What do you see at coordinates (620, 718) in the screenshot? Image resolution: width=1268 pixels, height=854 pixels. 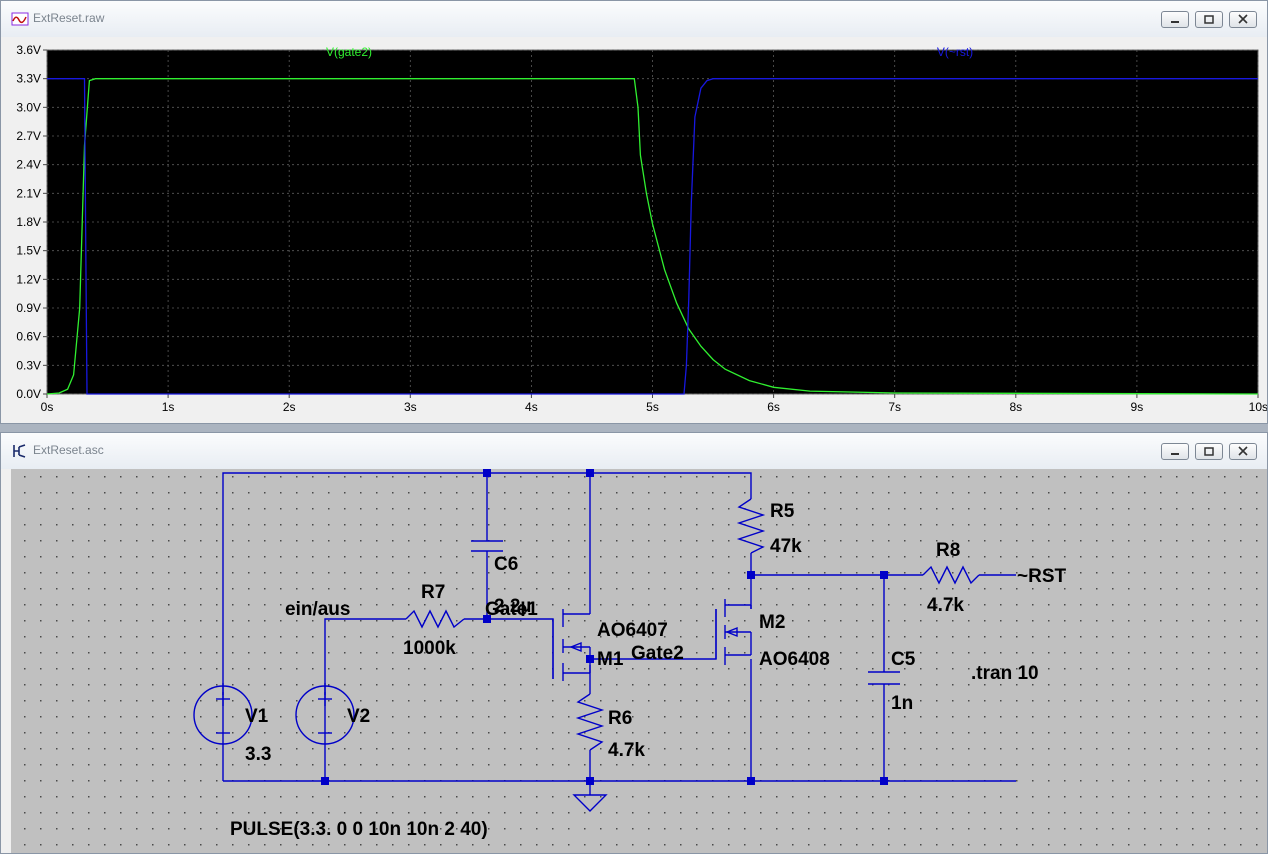 I see `r6-ref-label: R6` at bounding box center [620, 718].